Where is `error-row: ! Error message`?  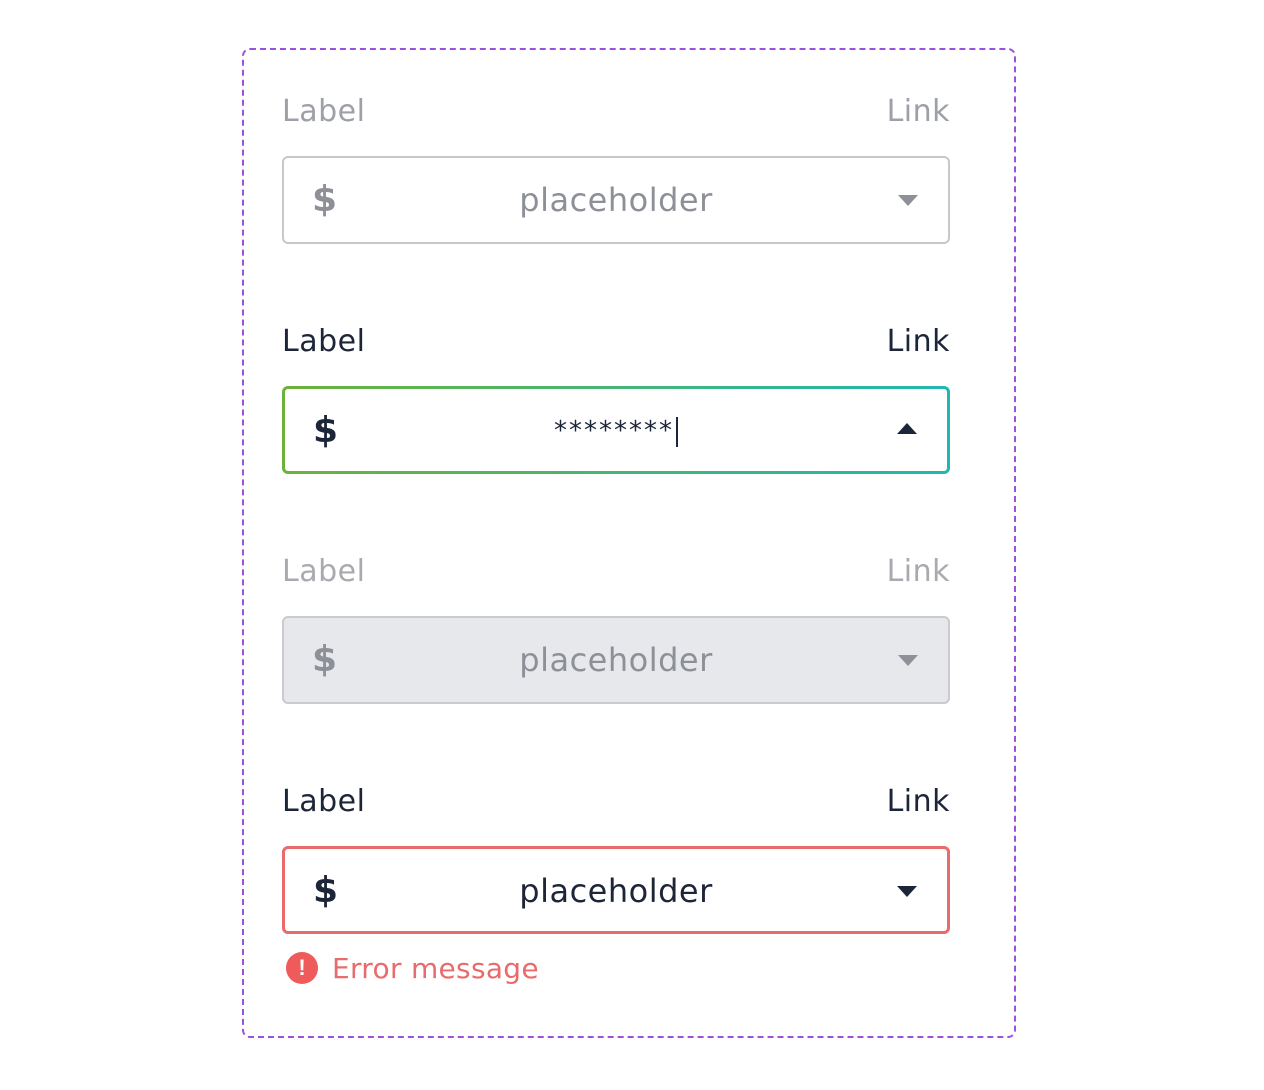
error-row: ! Error message is located at coordinates (412, 968).